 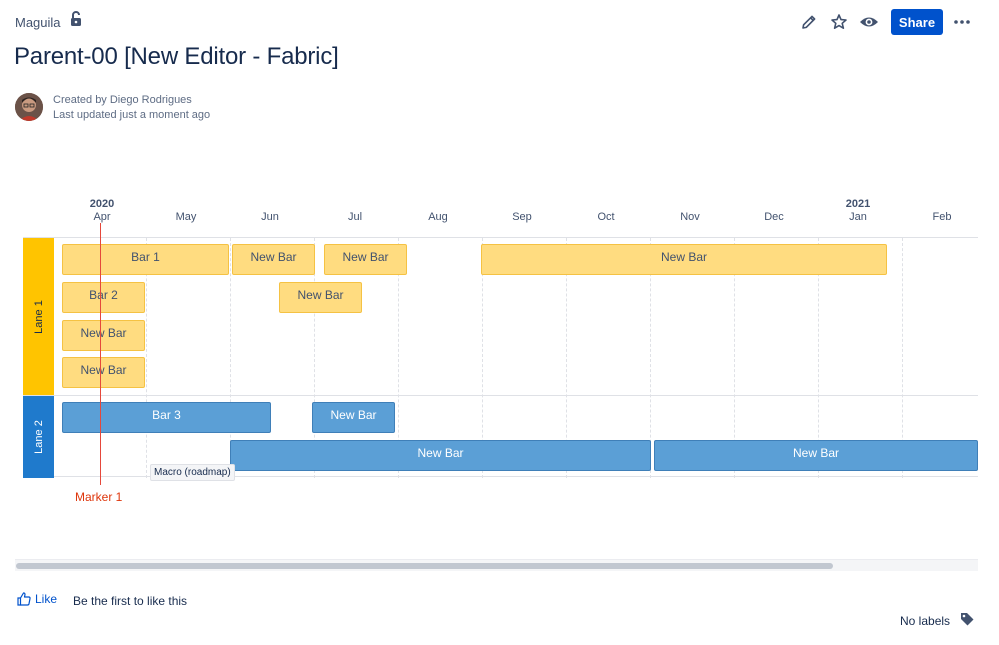 What do you see at coordinates (77, 19) in the screenshot?
I see `lock-icon` at bounding box center [77, 19].